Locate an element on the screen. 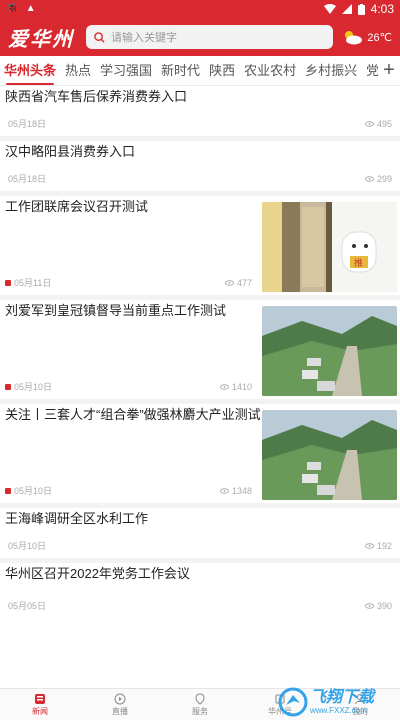 This screenshot has height=720, width=400. news-meta: 05月18日 299 is located at coordinates (198, 178).